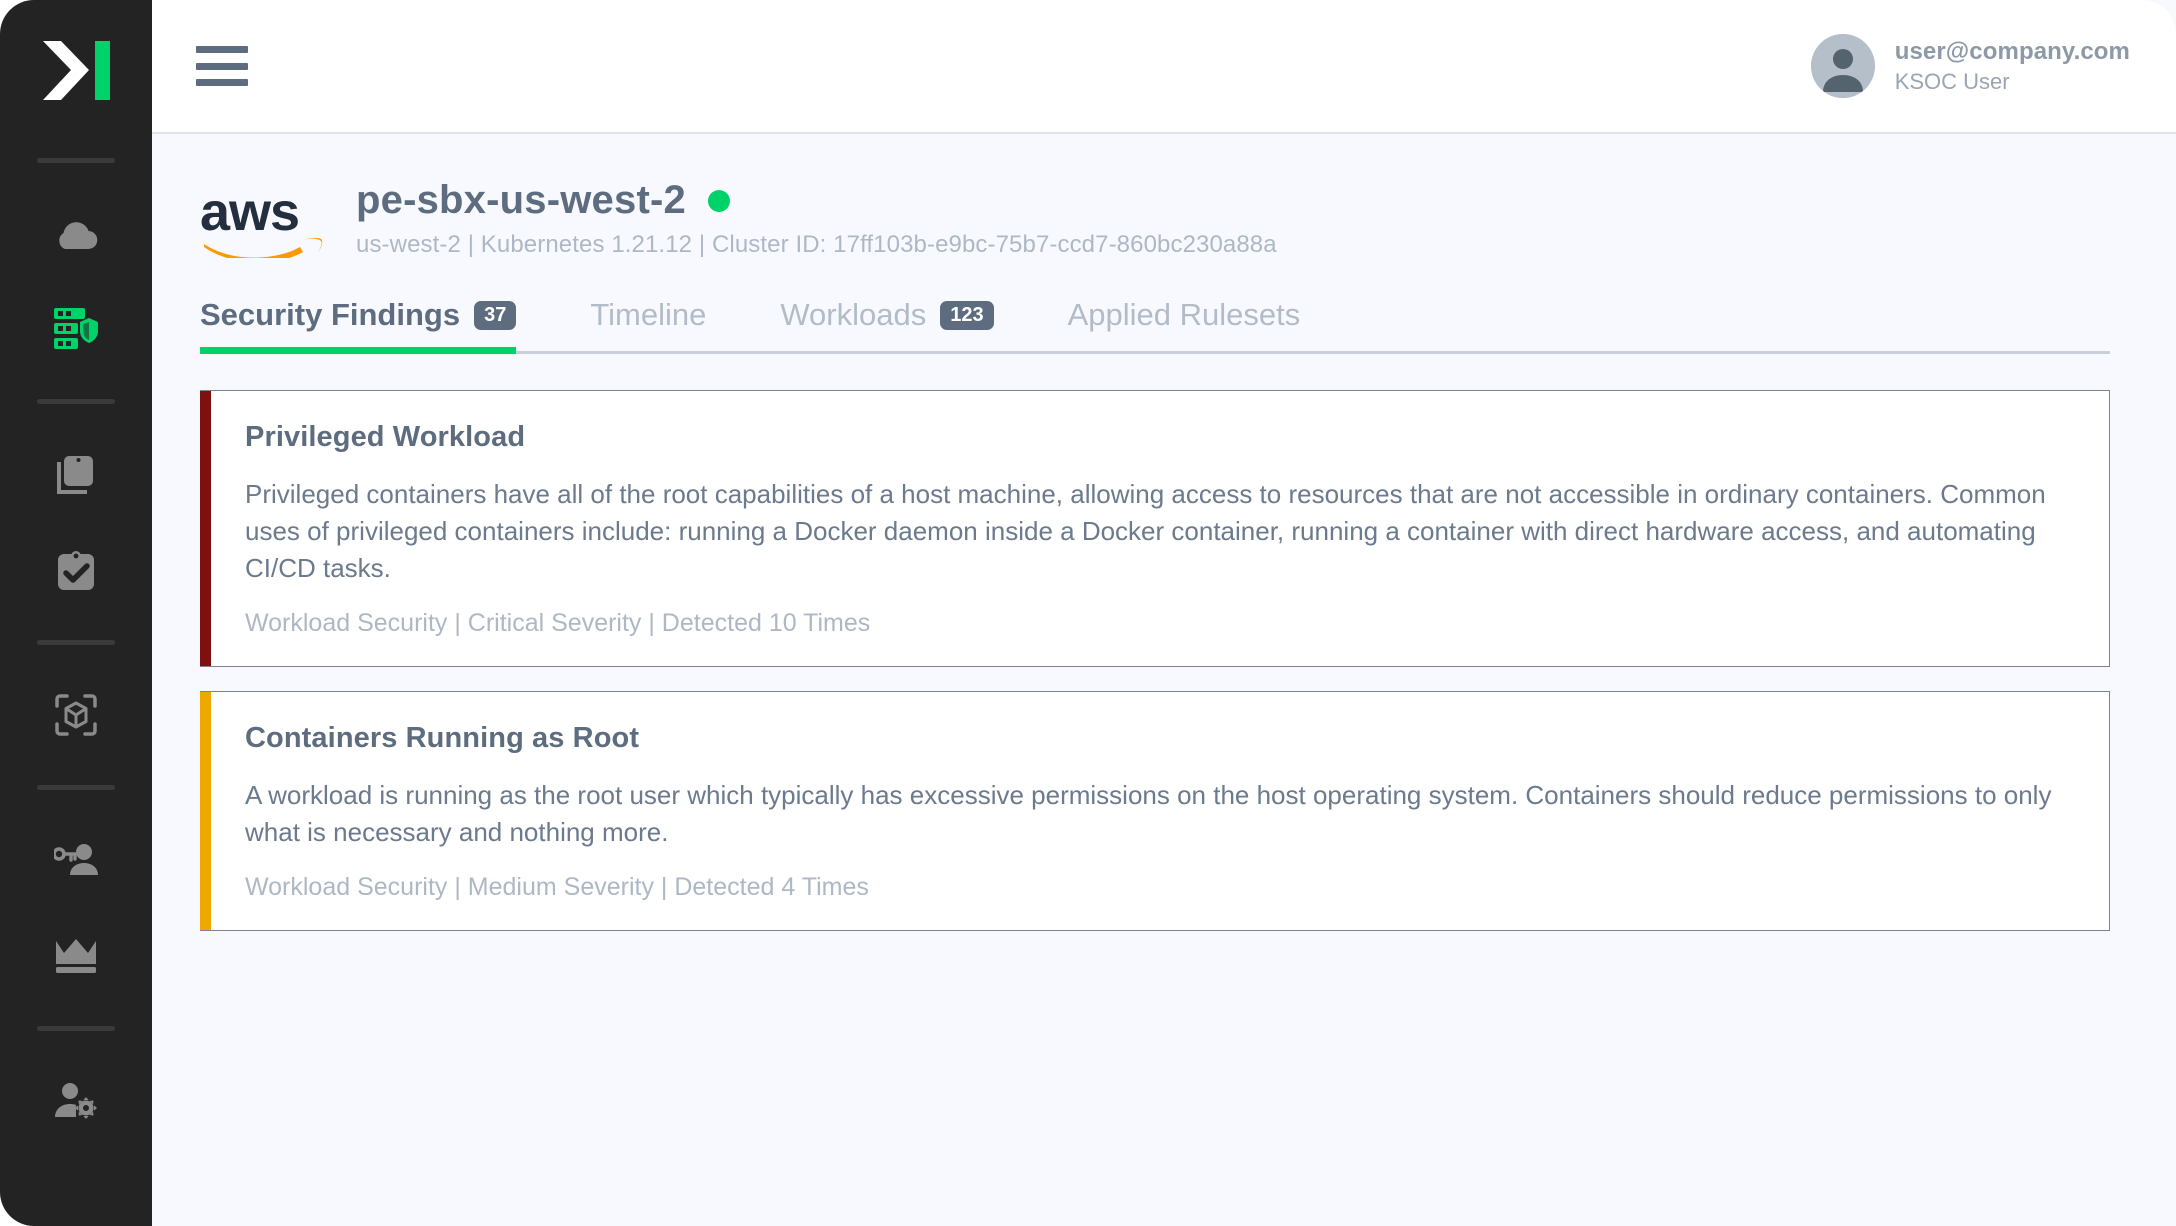 Image resolution: width=2176 pixels, height=1226 pixels. What do you see at coordinates (648, 314) in the screenshot?
I see `tab-label: Timeline` at bounding box center [648, 314].